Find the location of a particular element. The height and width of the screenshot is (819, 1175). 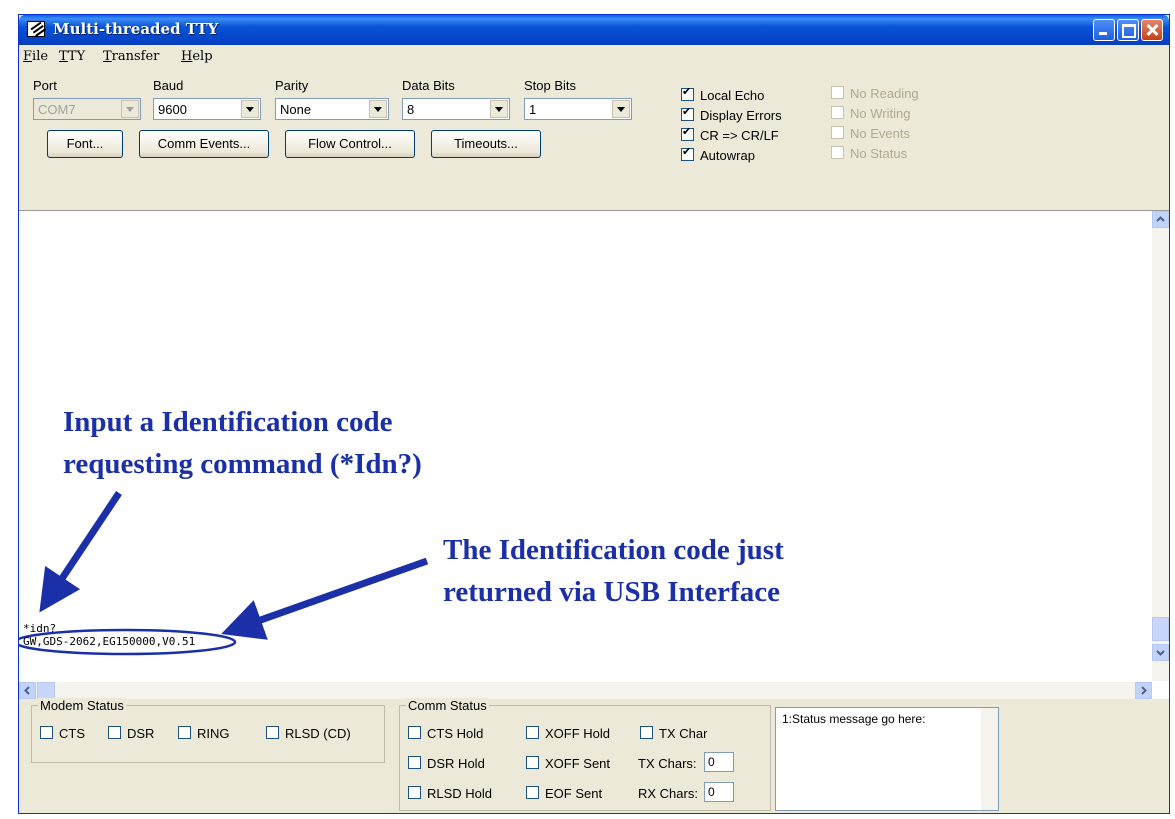

cr-crlf-checkbox: CR => CR/LF is located at coordinates (730, 134).